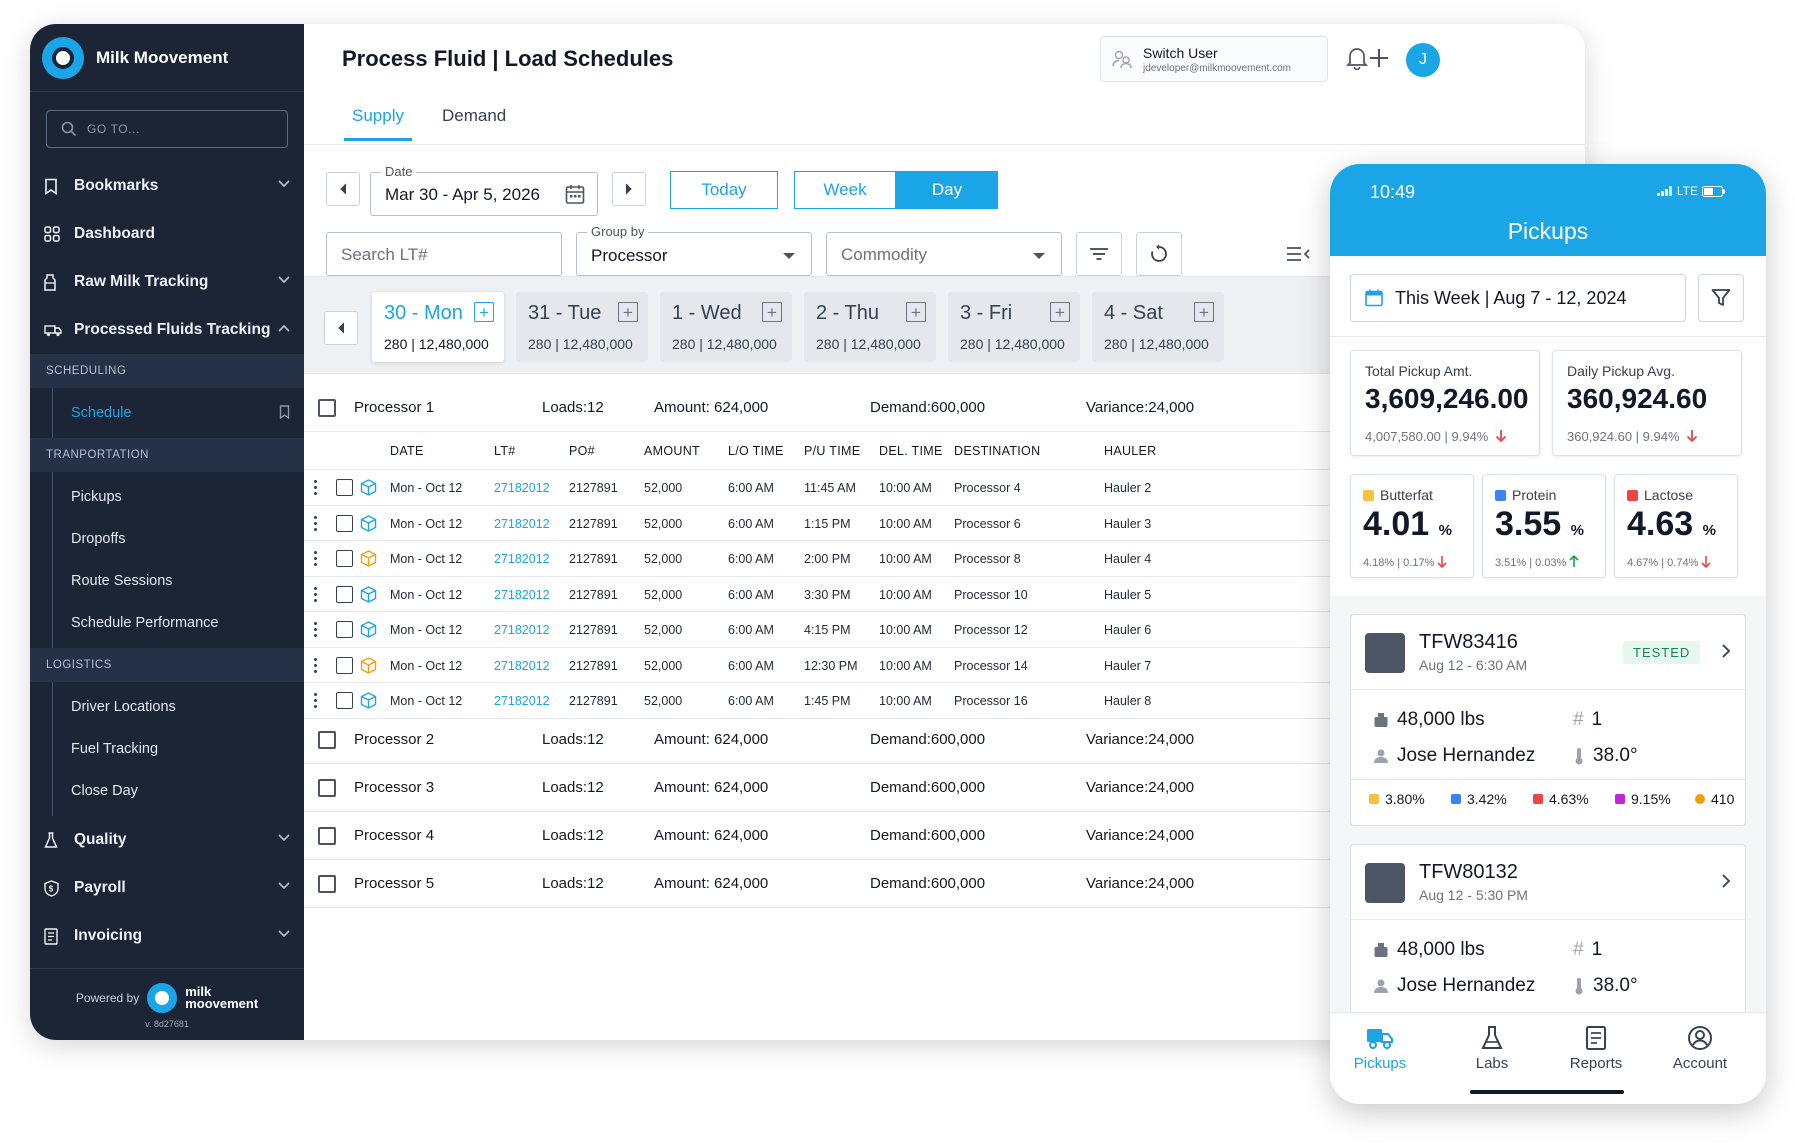 This screenshot has height=1145, width=1795. What do you see at coordinates (438, 327) in the screenshot?
I see `day-card: 30 - Mon + 280 | 12,480,000` at bounding box center [438, 327].